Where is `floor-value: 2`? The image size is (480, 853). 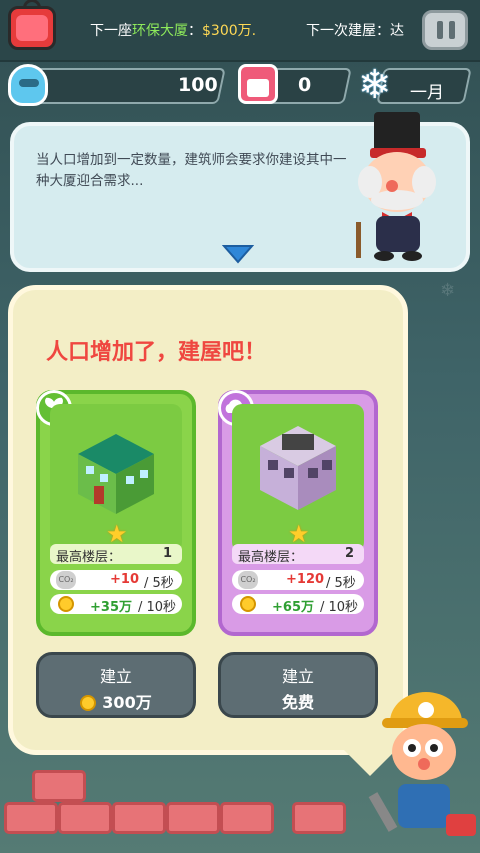
floor-value: 2 is located at coordinates (349, 553).